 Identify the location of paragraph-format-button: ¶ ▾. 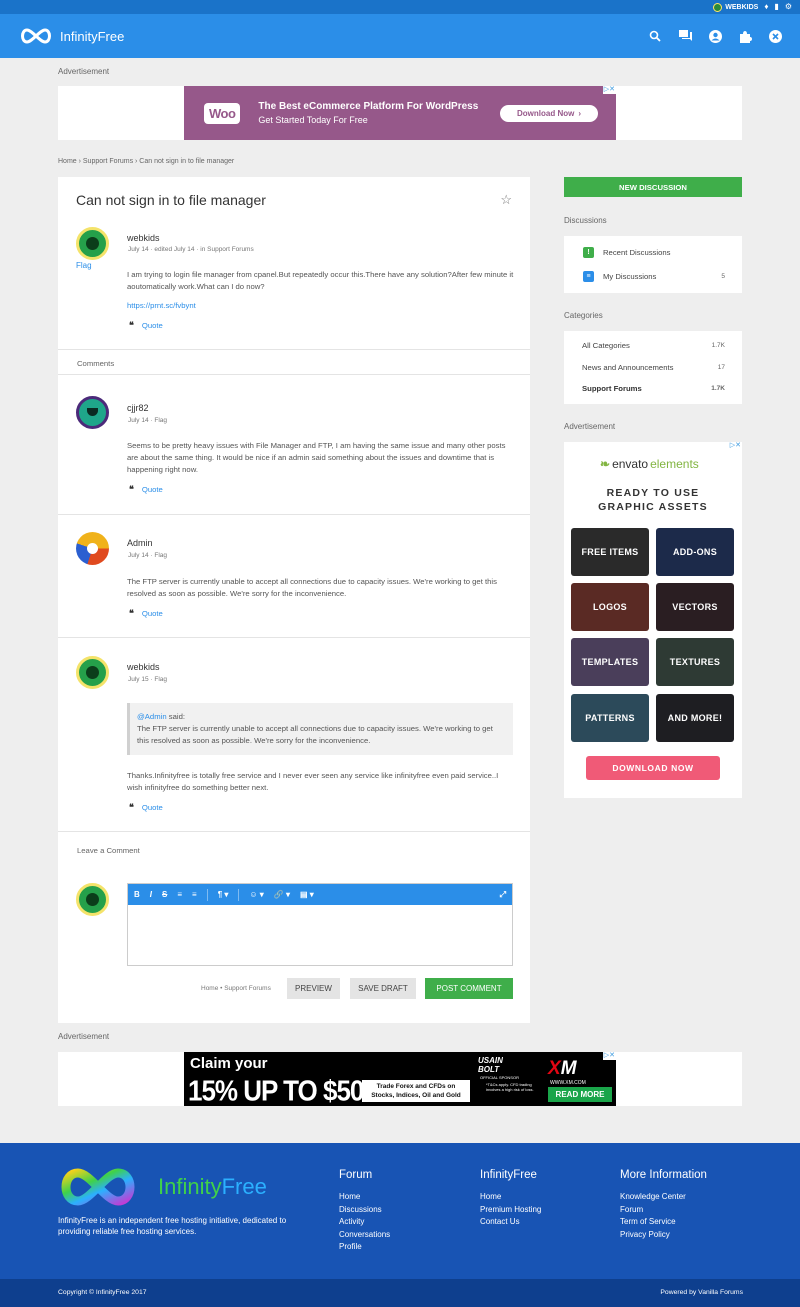
(223, 894).